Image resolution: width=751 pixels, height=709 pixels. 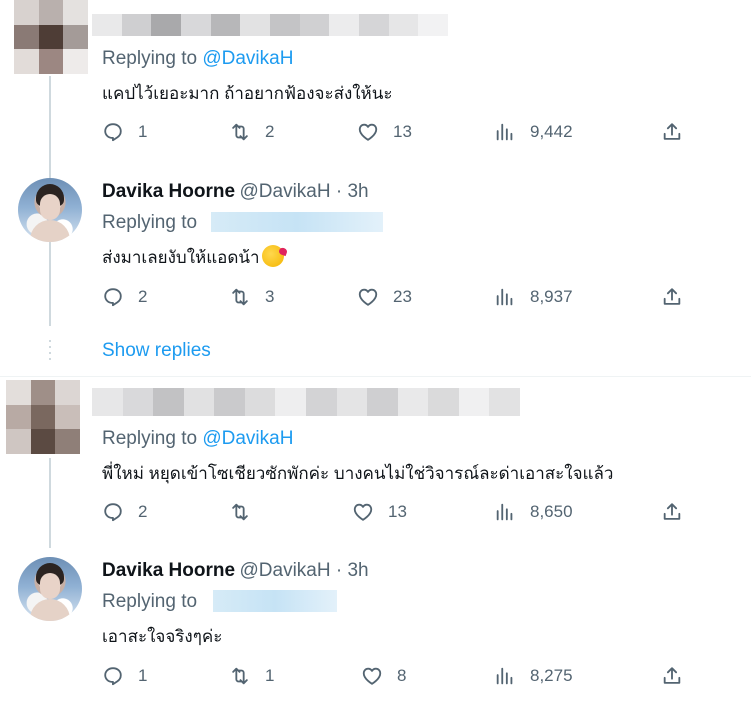 What do you see at coordinates (551, 675) in the screenshot?
I see `views-count: 8,275` at bounding box center [551, 675].